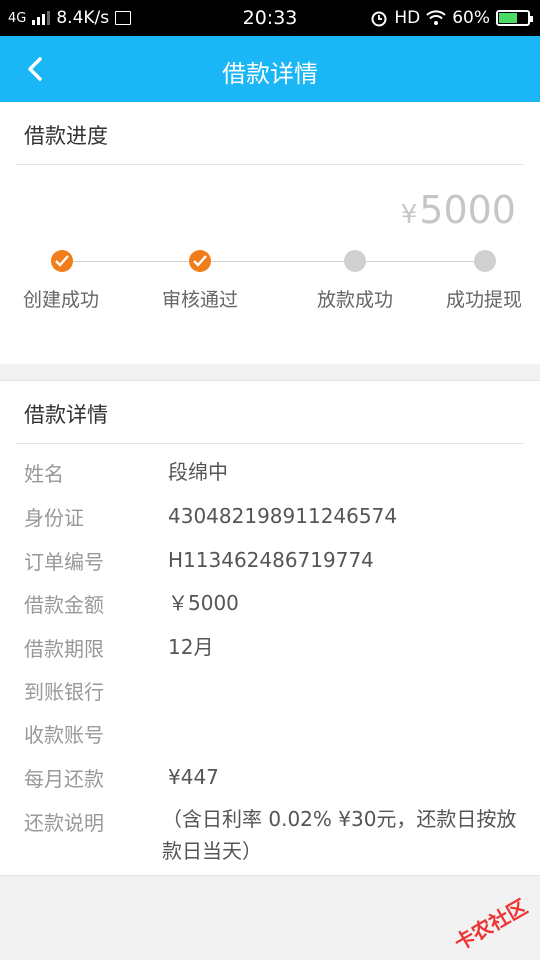  I want to click on order-no-label: 订单编号, so click(64, 562).